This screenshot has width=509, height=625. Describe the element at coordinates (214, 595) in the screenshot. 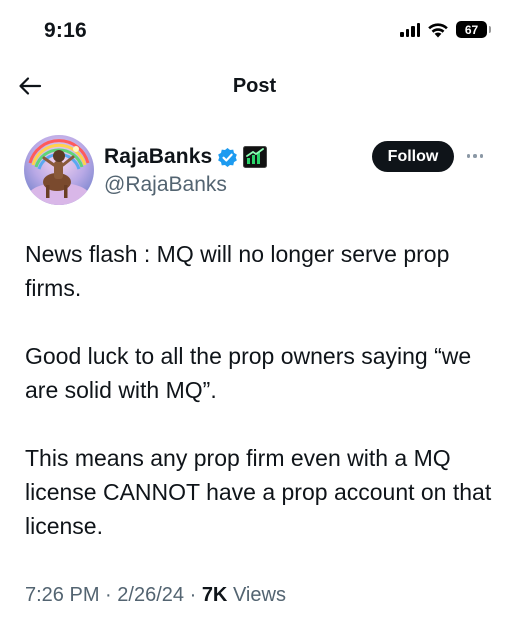

I see `views-count: 7K` at that location.